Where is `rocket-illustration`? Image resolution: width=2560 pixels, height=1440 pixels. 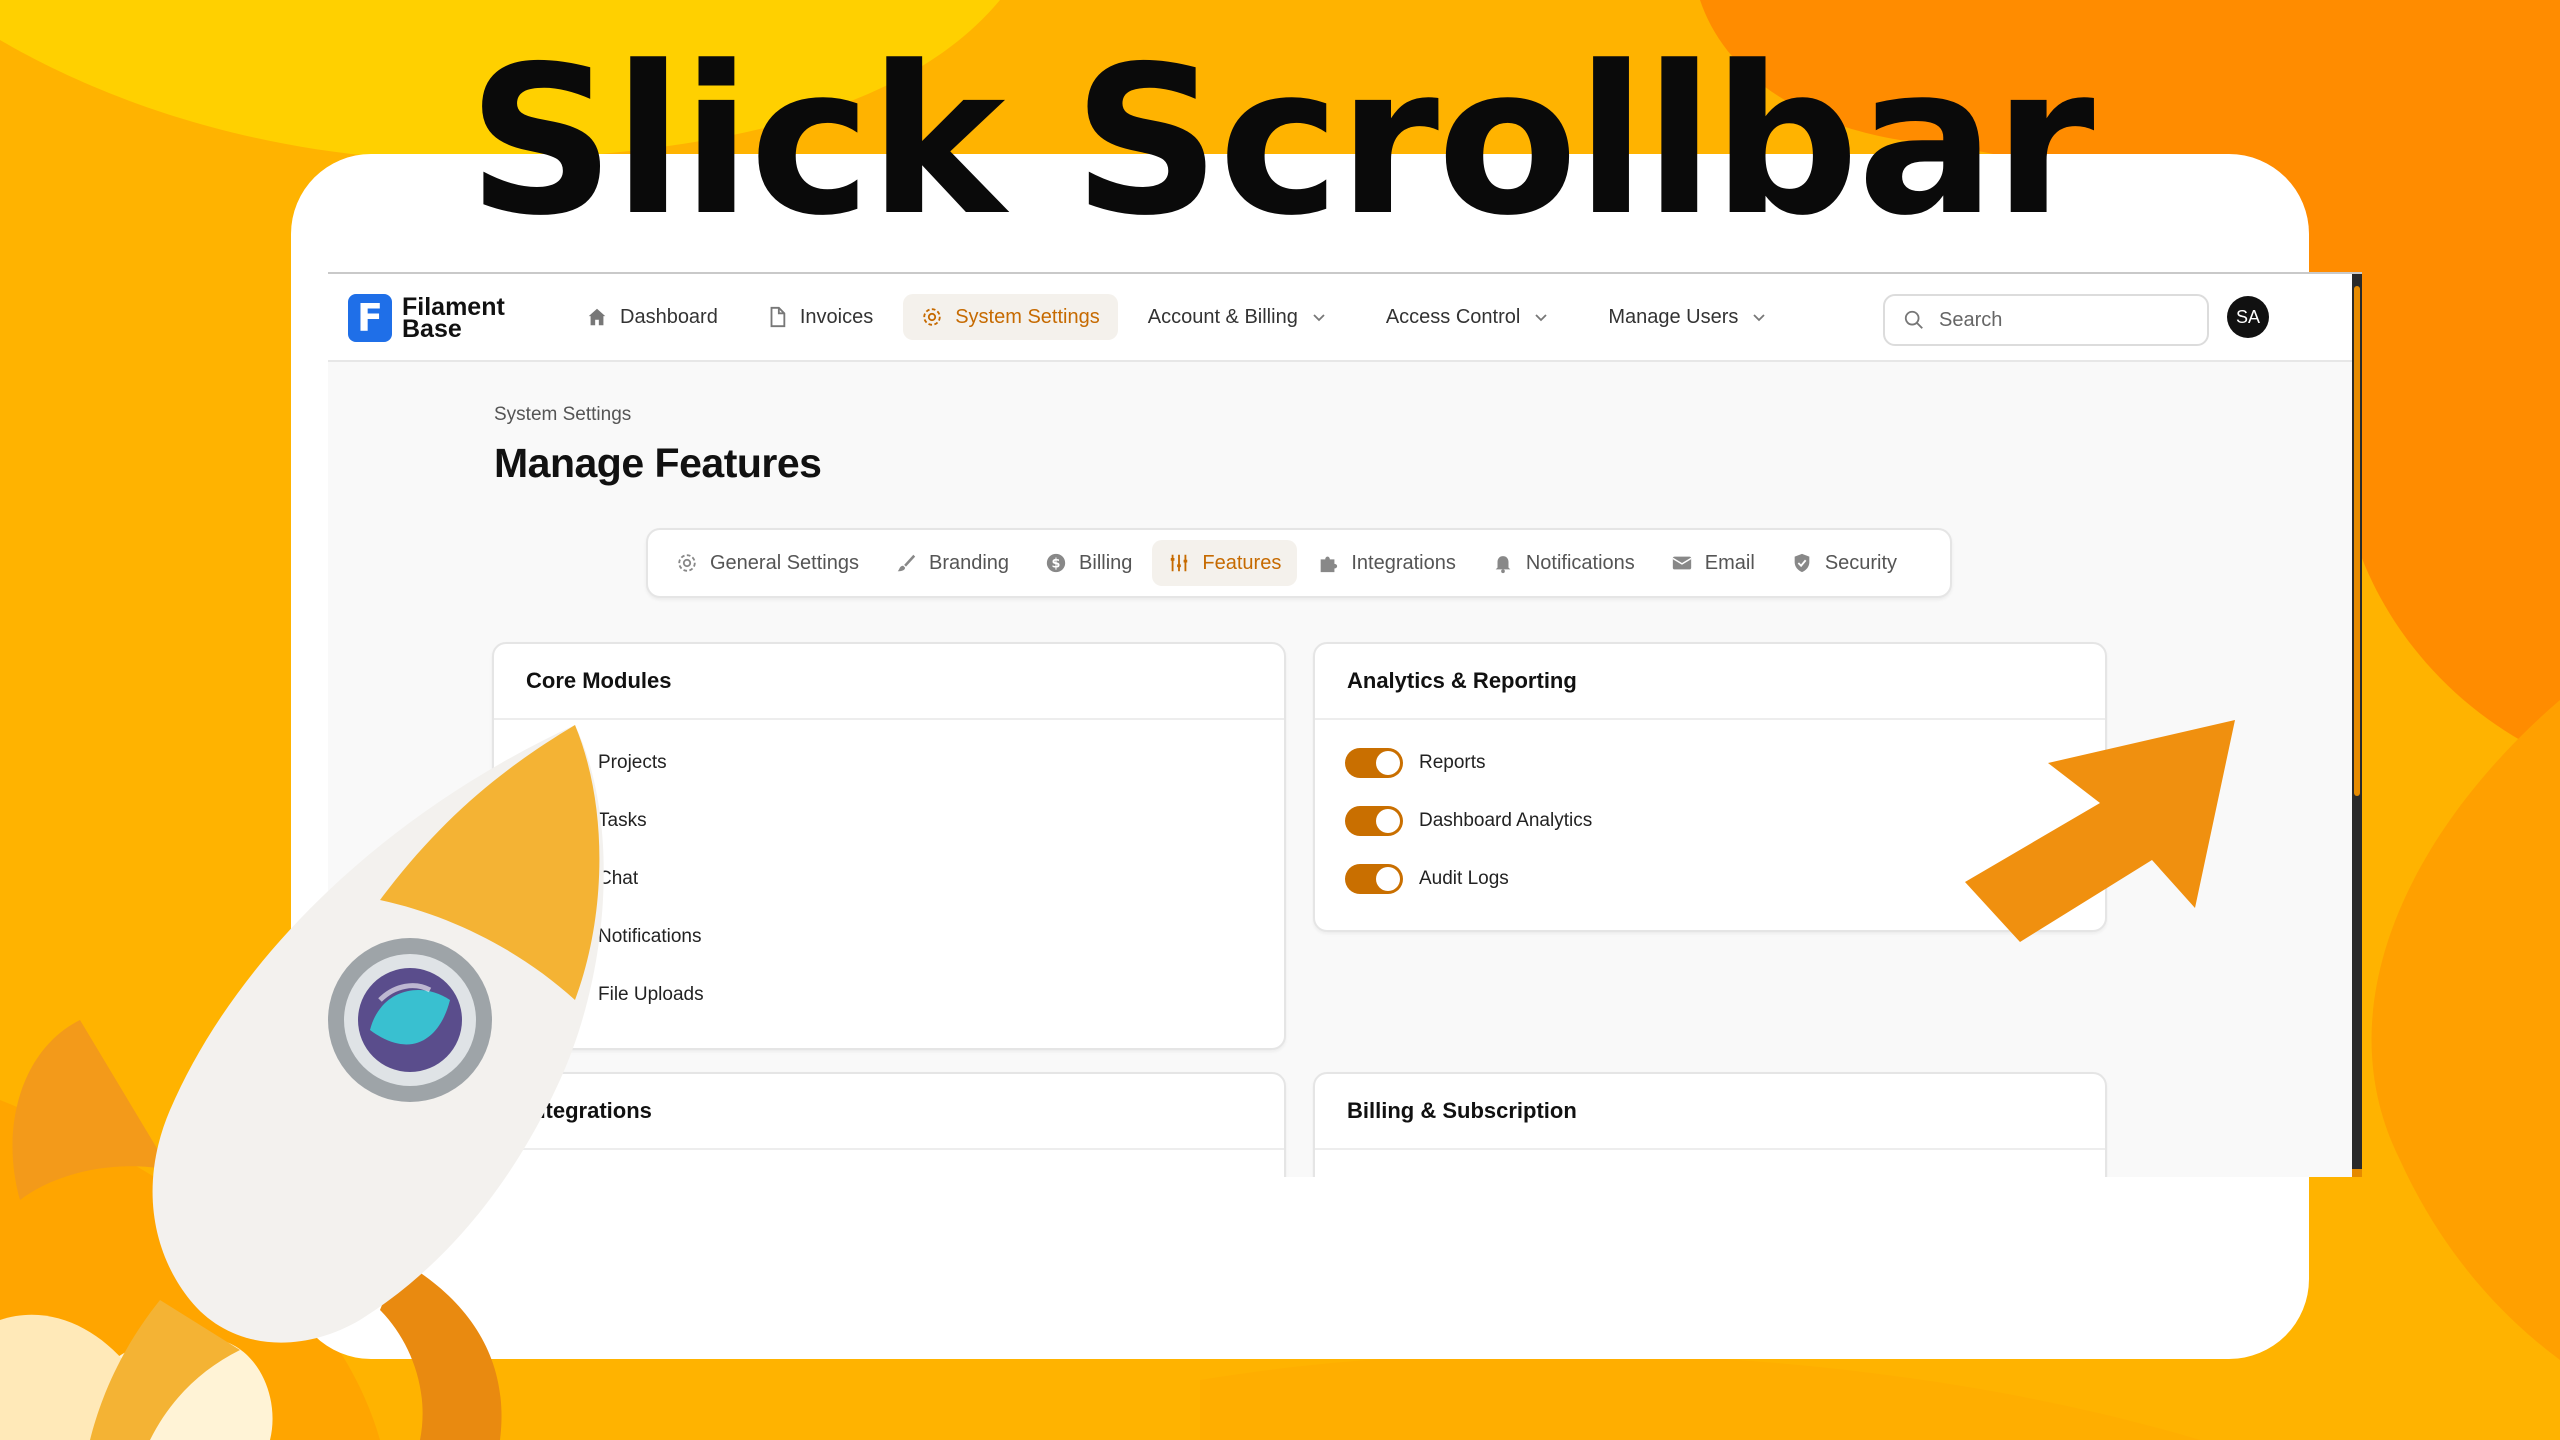
rocket-illustration is located at coordinates (302, 1082).